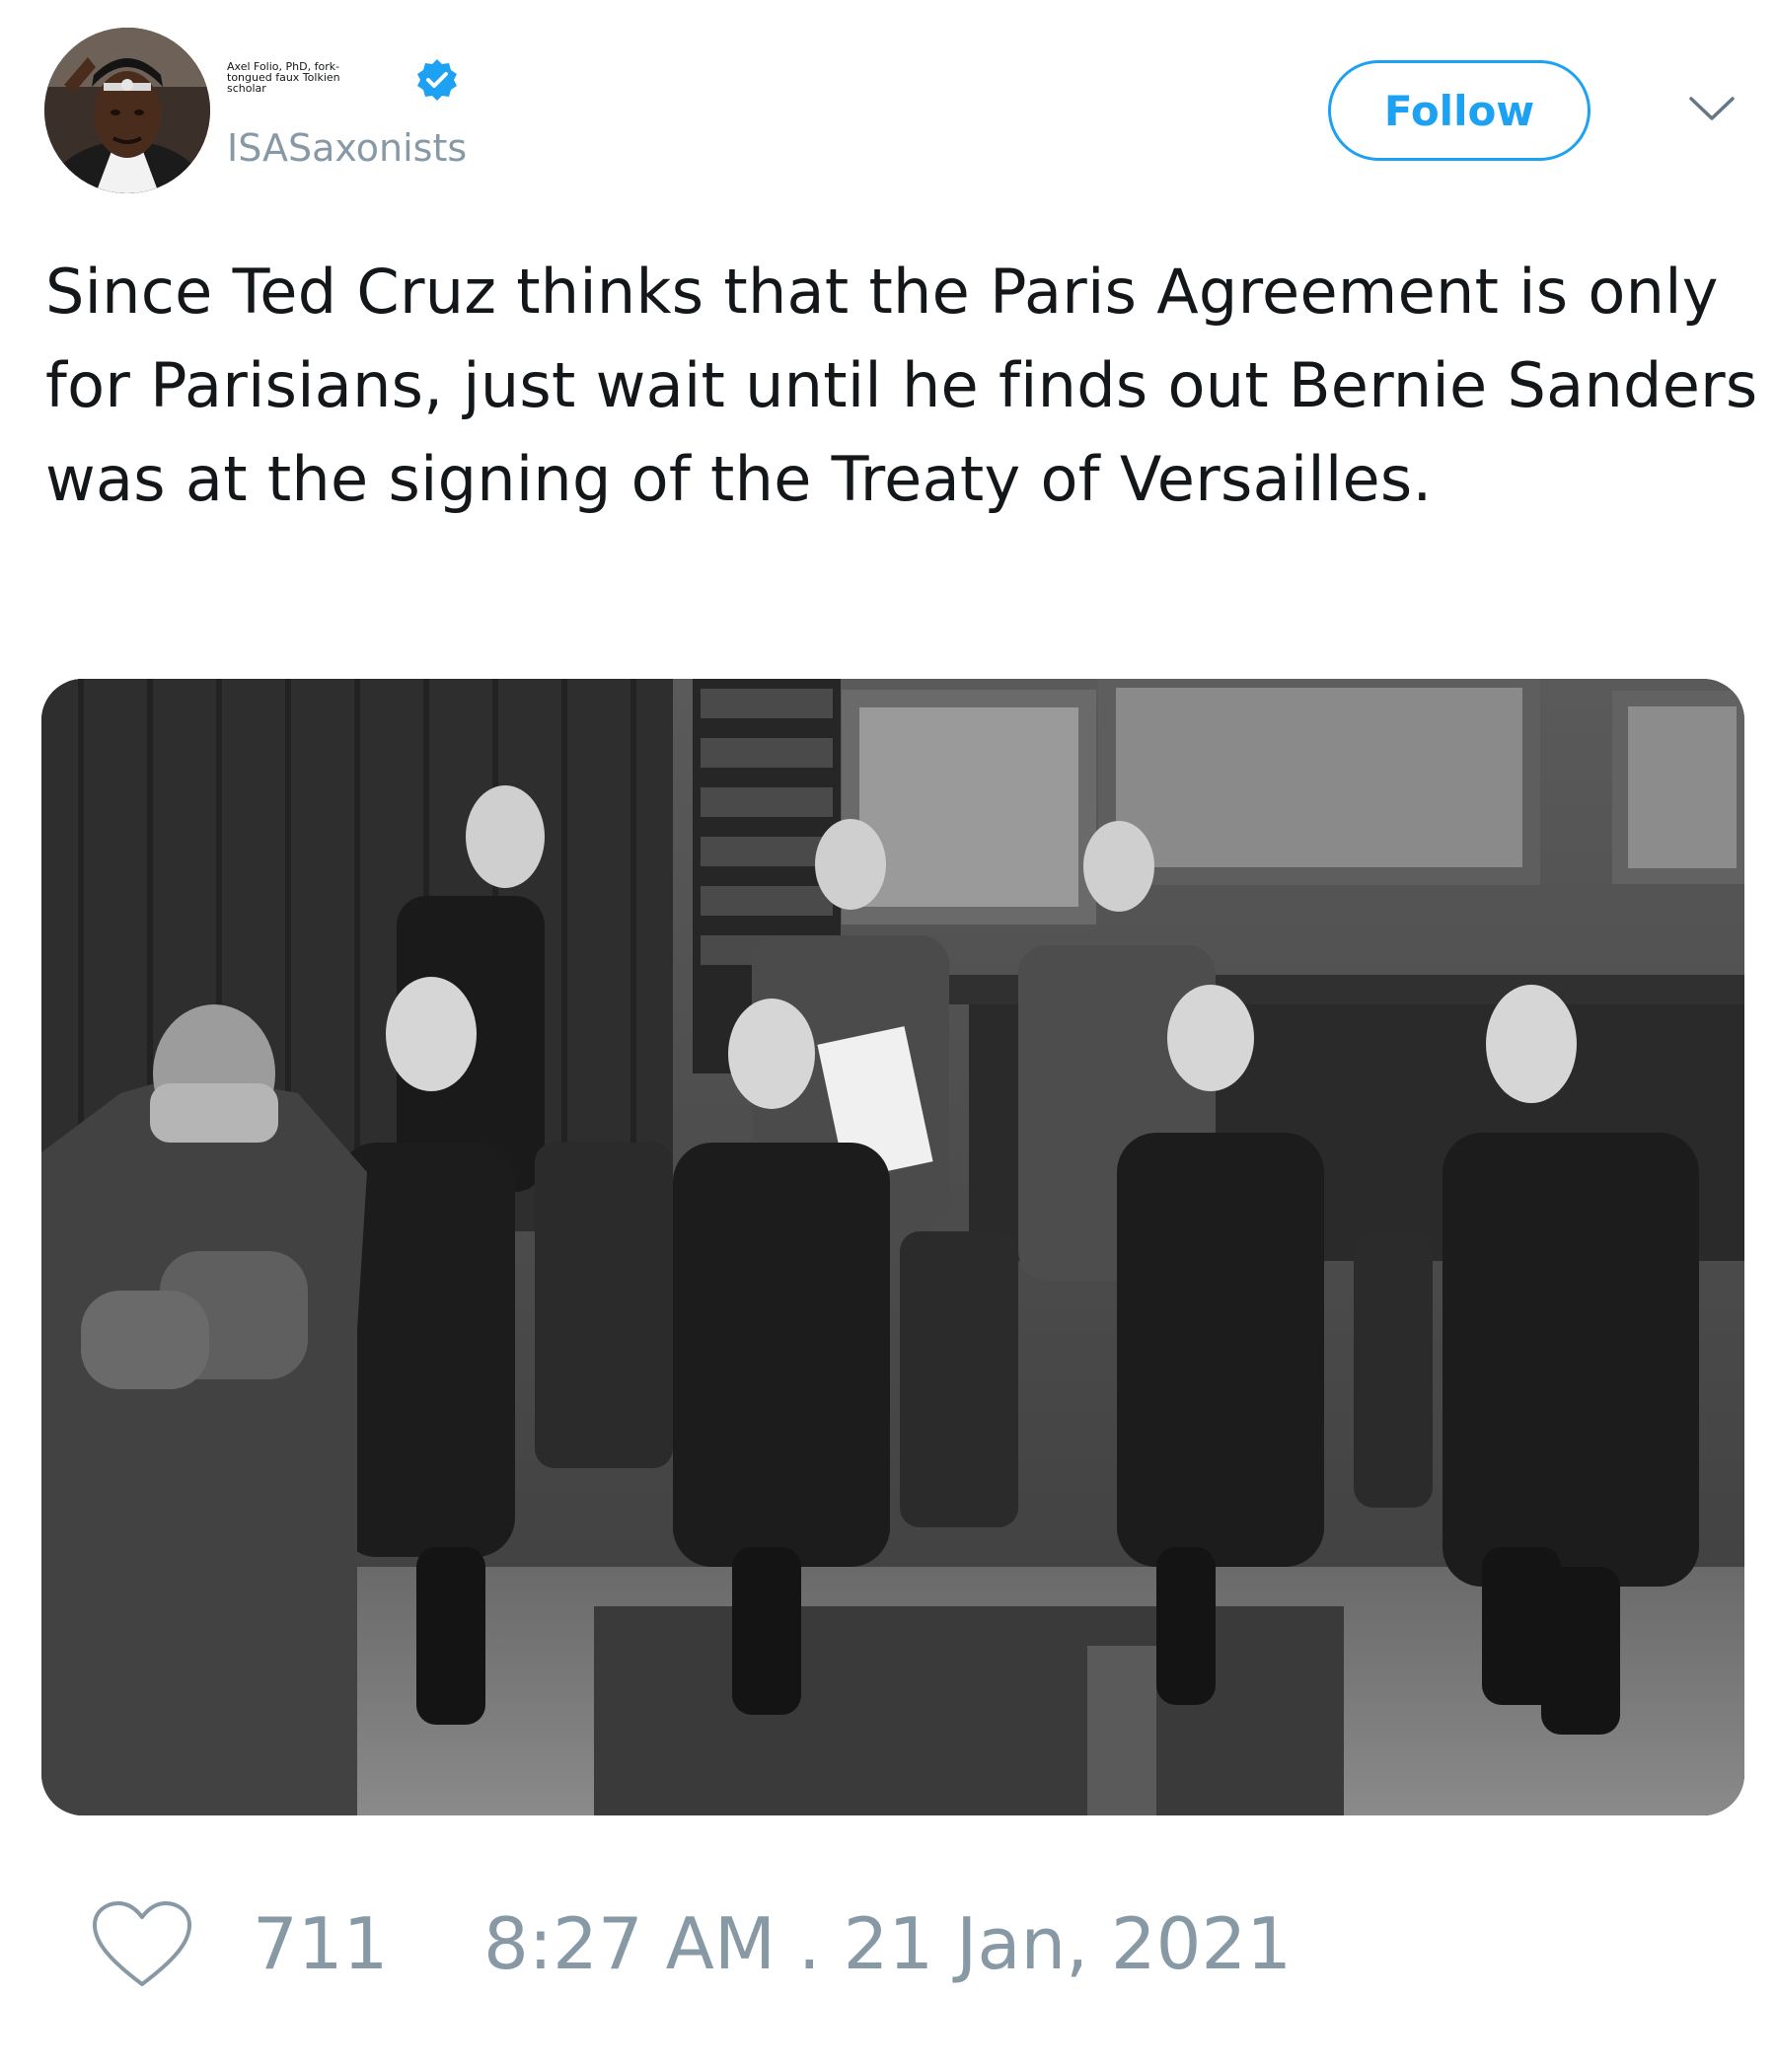 The height and width of the screenshot is (2072, 1776). I want to click on avatar-image, so click(127, 111).